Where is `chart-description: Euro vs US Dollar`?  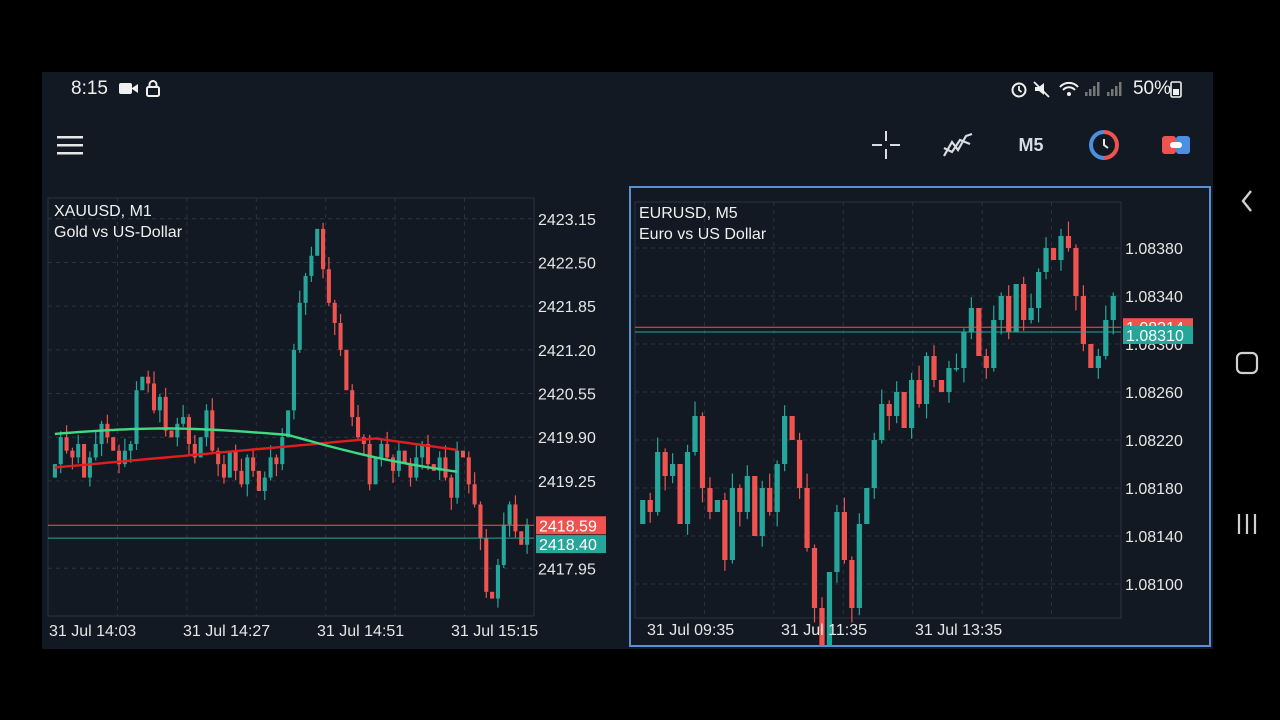 chart-description: Euro vs US Dollar is located at coordinates (703, 234).